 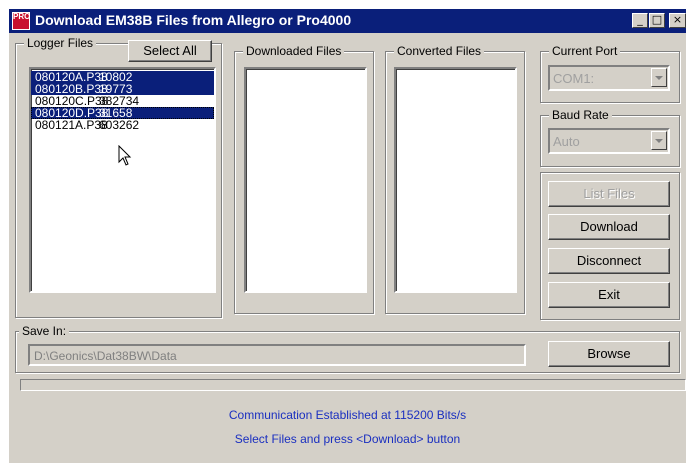 I want to click on converted-files-label: Converted Files, so click(x=439, y=51).